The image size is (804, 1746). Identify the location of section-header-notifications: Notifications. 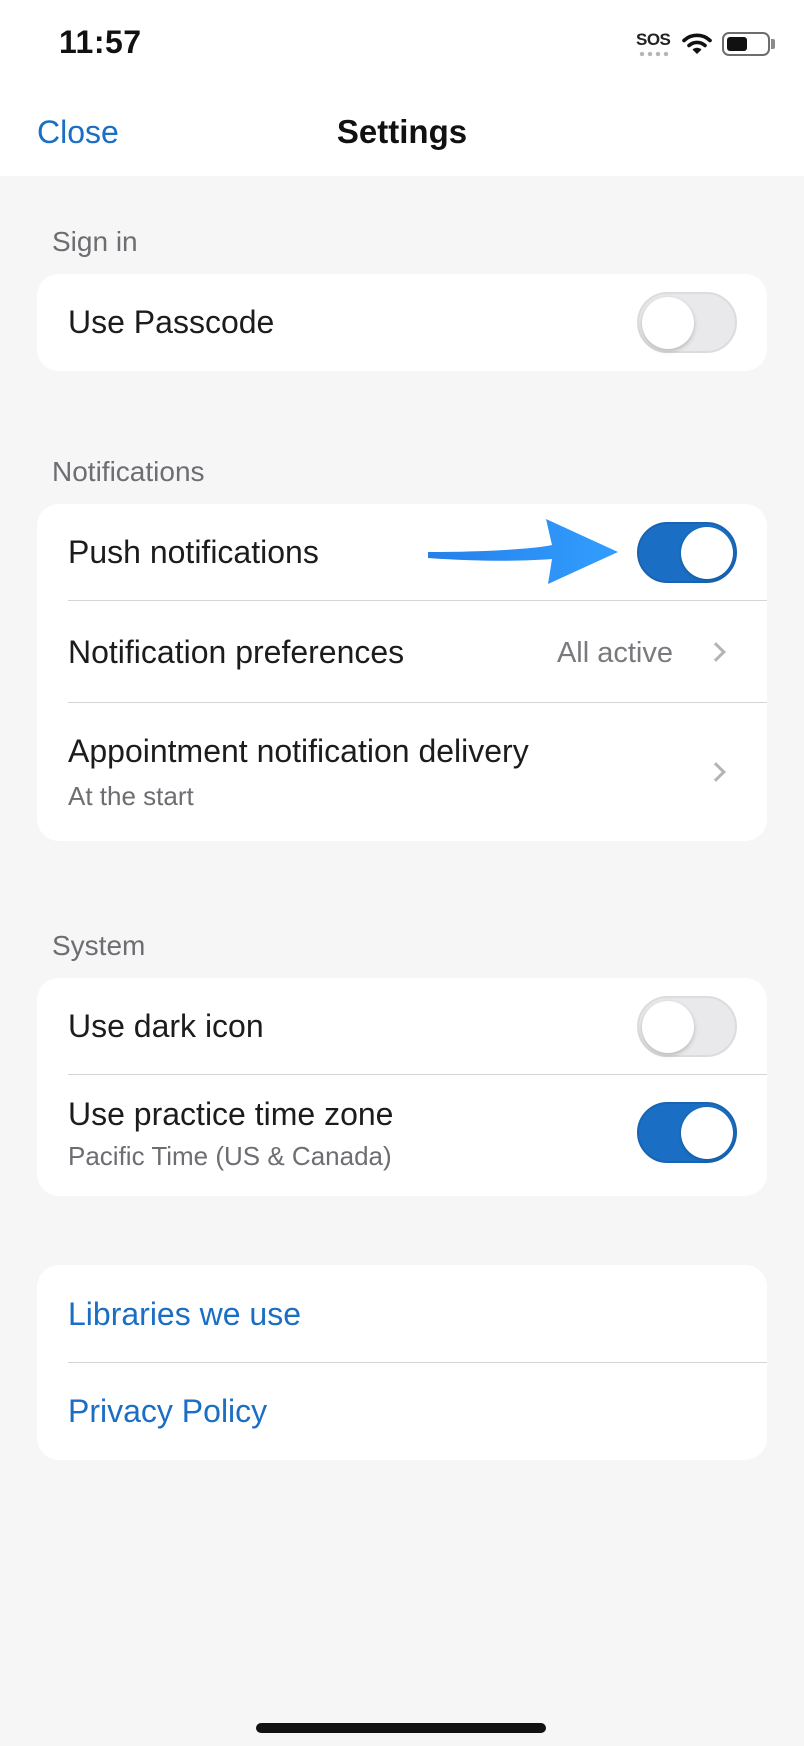
(128, 471).